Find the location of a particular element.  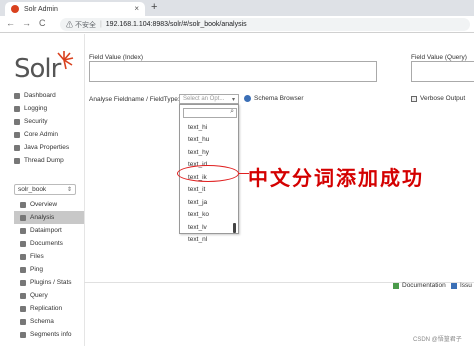

verbose-output-checkbox is located at coordinates (414, 98).